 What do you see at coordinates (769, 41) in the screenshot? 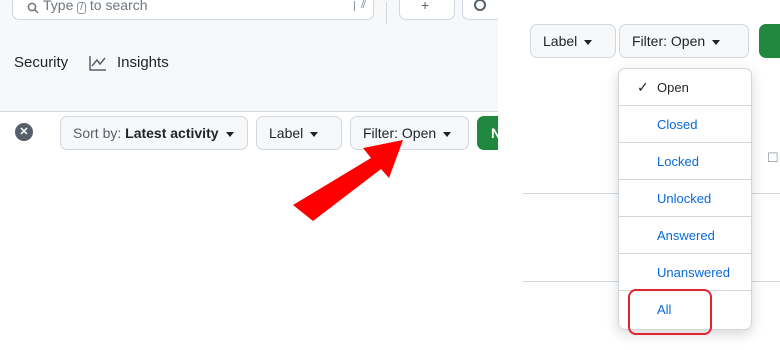
I see `new-discussion-button` at bounding box center [769, 41].